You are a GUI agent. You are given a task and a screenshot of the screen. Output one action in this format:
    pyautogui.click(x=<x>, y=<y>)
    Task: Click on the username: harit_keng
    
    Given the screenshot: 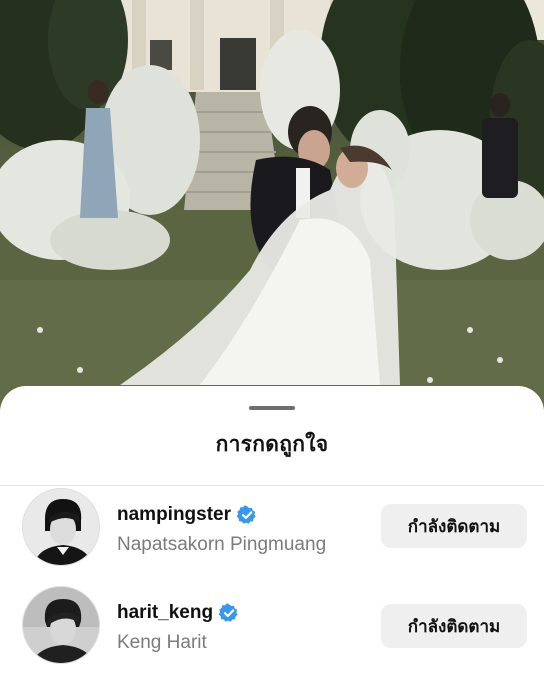 What is the action you would take?
    pyautogui.click(x=165, y=613)
    